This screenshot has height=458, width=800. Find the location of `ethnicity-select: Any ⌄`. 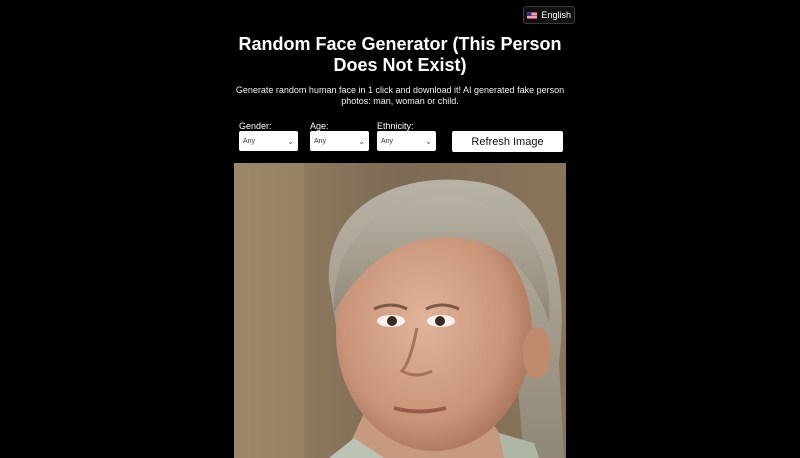

ethnicity-select: Any ⌄ is located at coordinates (406, 141).